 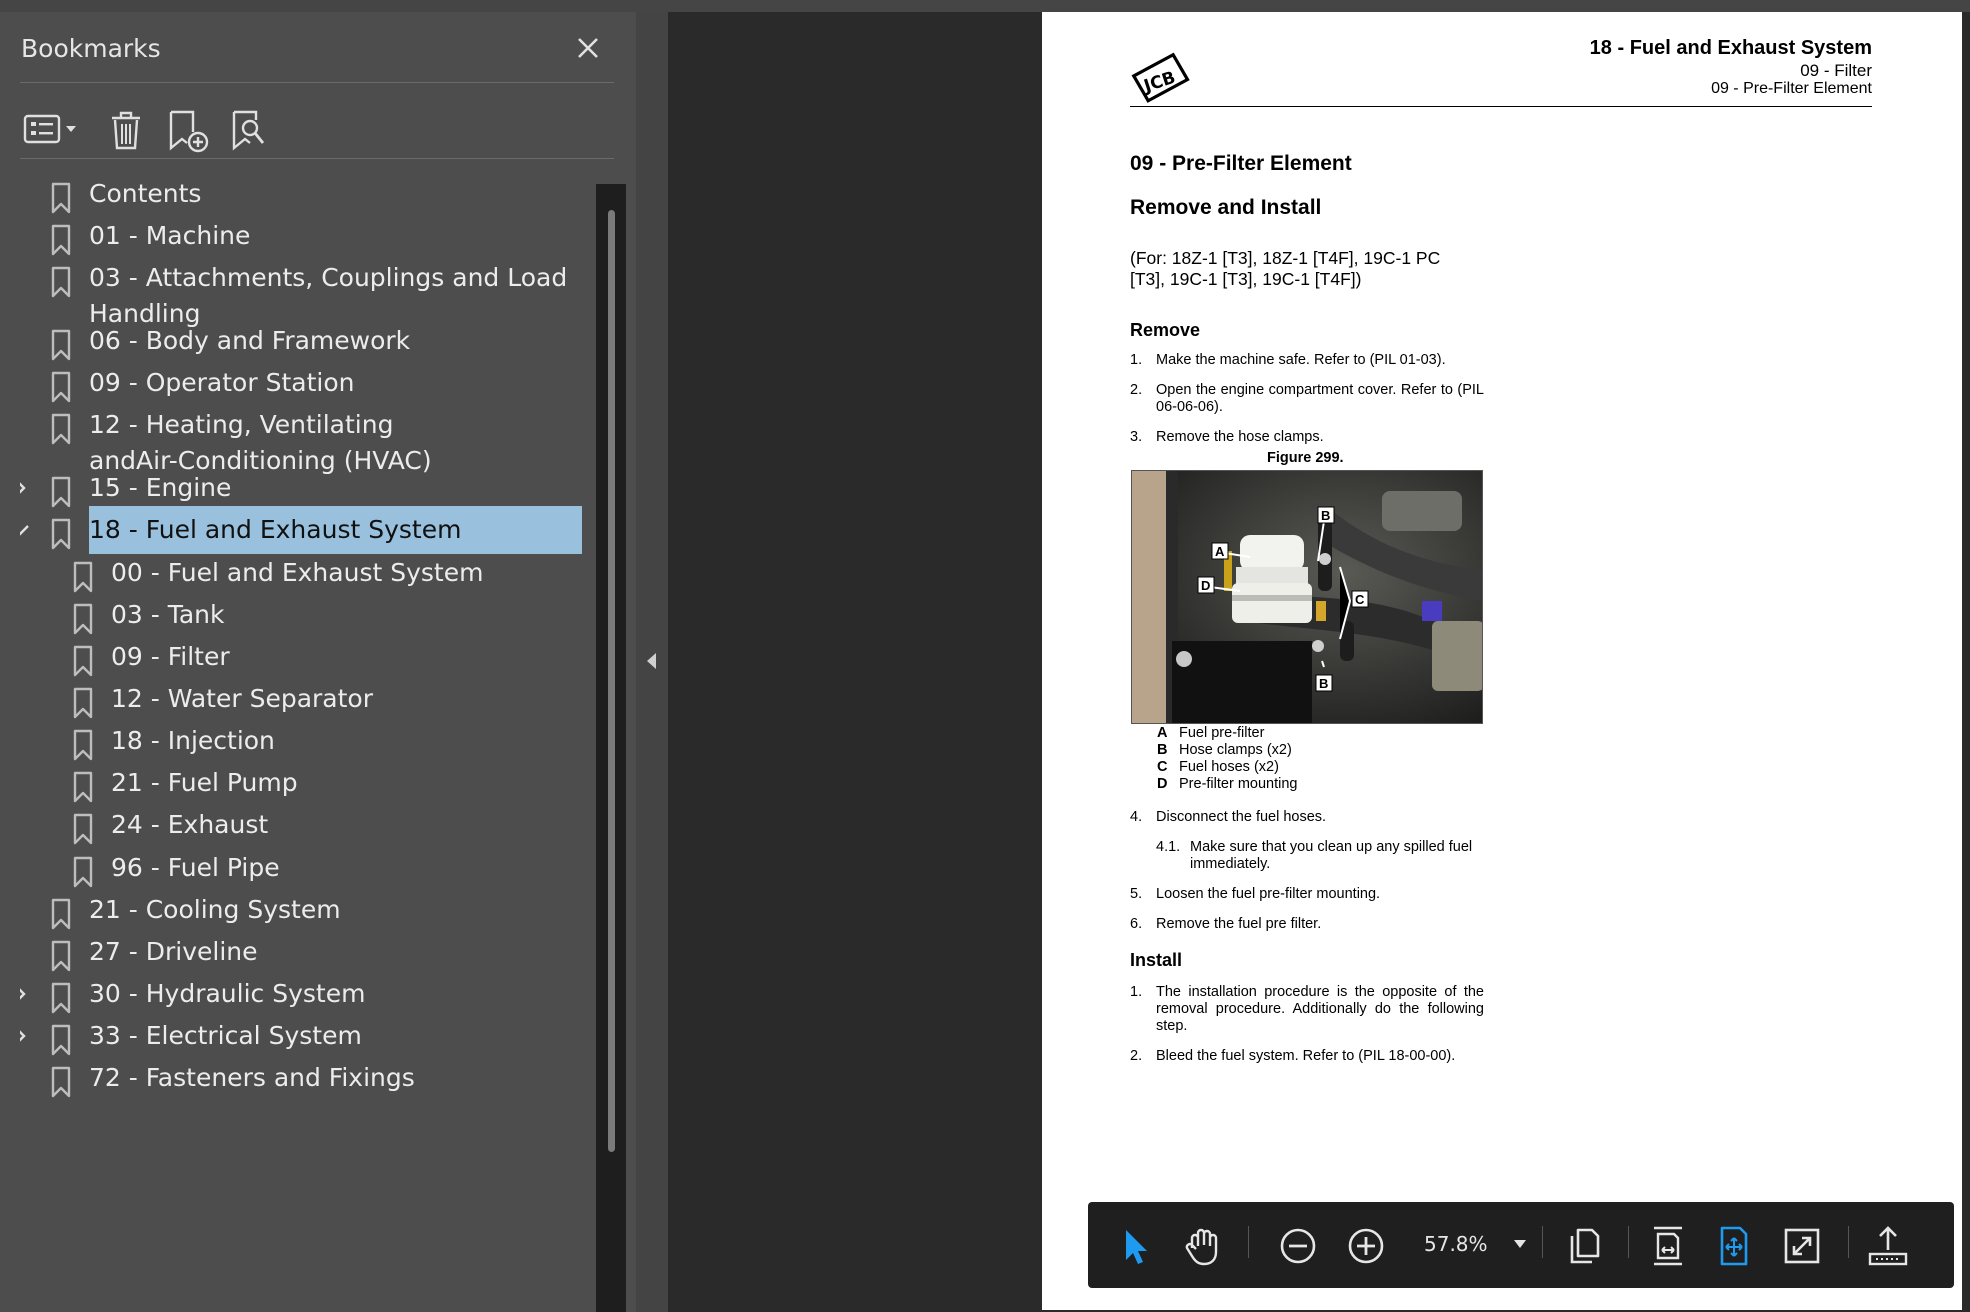 I want to click on fuel-prefilter-photo: A B B C D, so click(x=1307, y=597).